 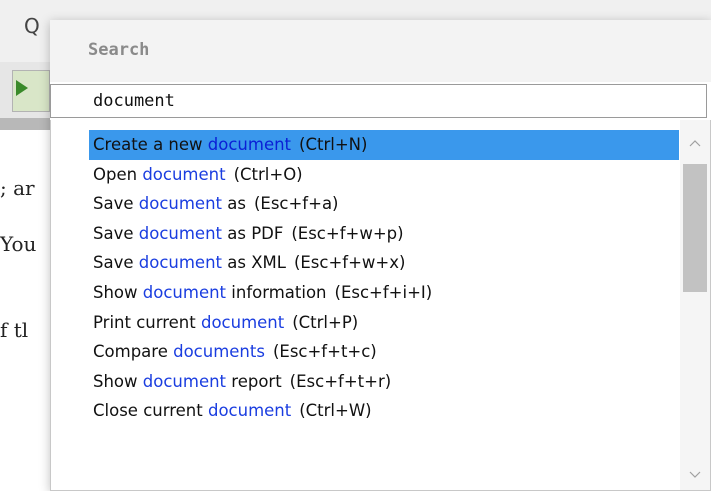 What do you see at coordinates (22, 88) in the screenshot?
I see `play-icon` at bounding box center [22, 88].